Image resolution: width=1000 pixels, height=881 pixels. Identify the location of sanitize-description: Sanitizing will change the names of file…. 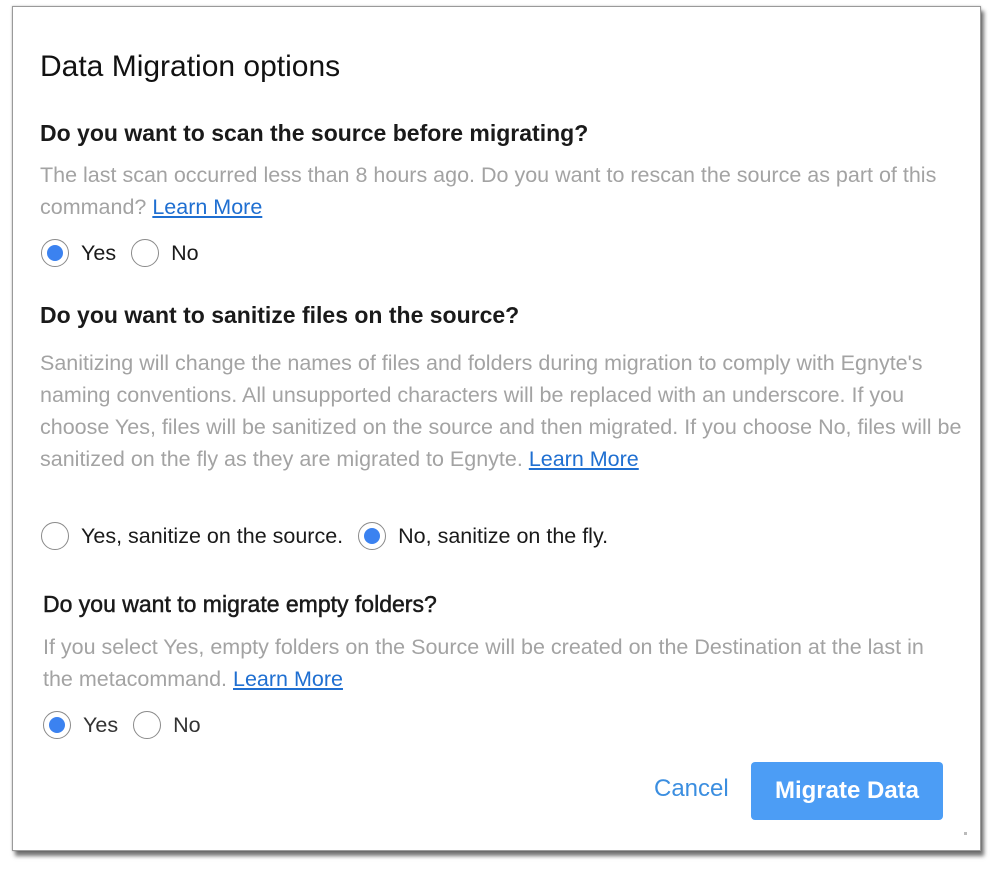
(502, 411).